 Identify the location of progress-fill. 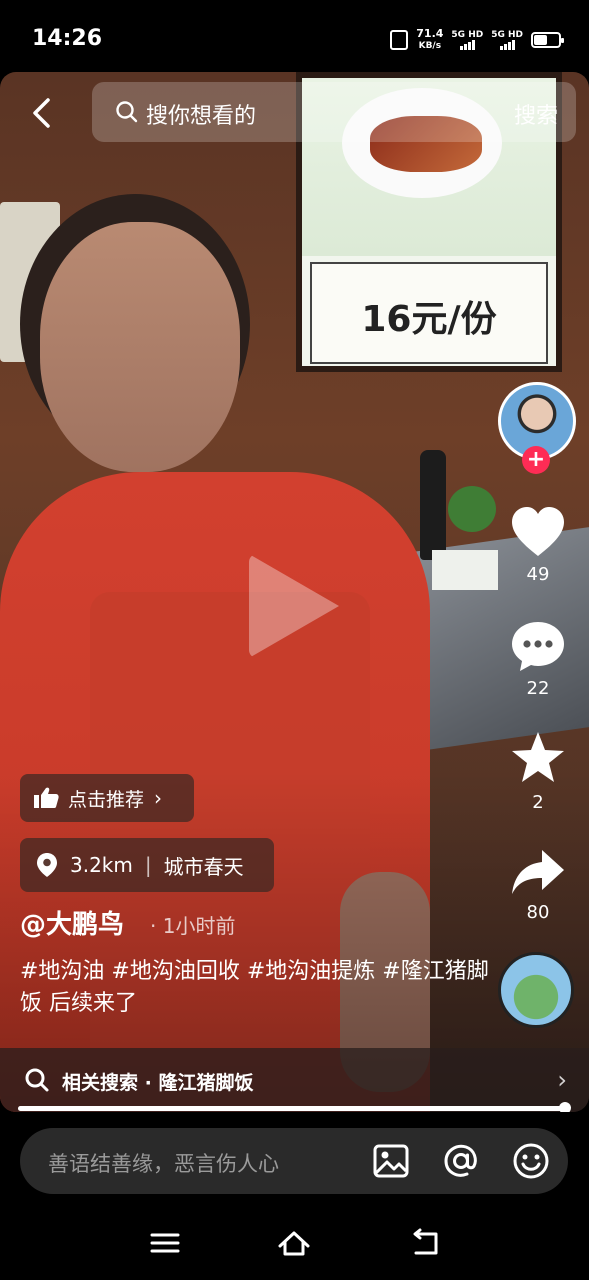
(291, 1108).